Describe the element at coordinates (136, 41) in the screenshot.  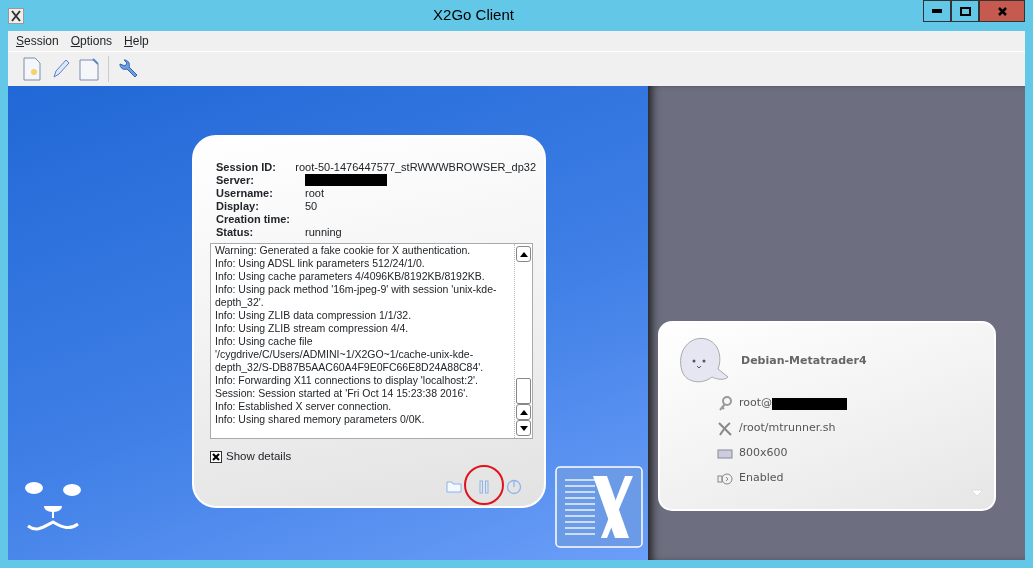
I see `menu-item: Help` at that location.